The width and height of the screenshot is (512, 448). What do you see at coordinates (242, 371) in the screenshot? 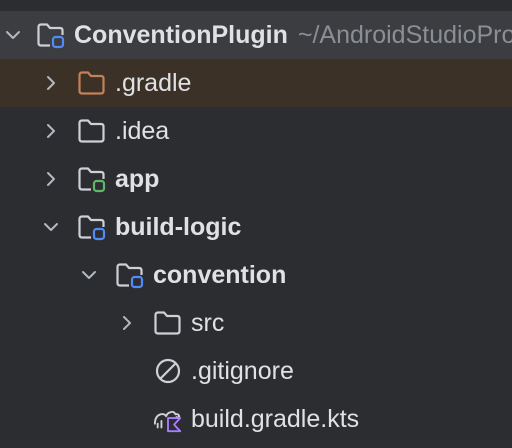
I see `item-label-gitignore: .gitignore` at bounding box center [242, 371].